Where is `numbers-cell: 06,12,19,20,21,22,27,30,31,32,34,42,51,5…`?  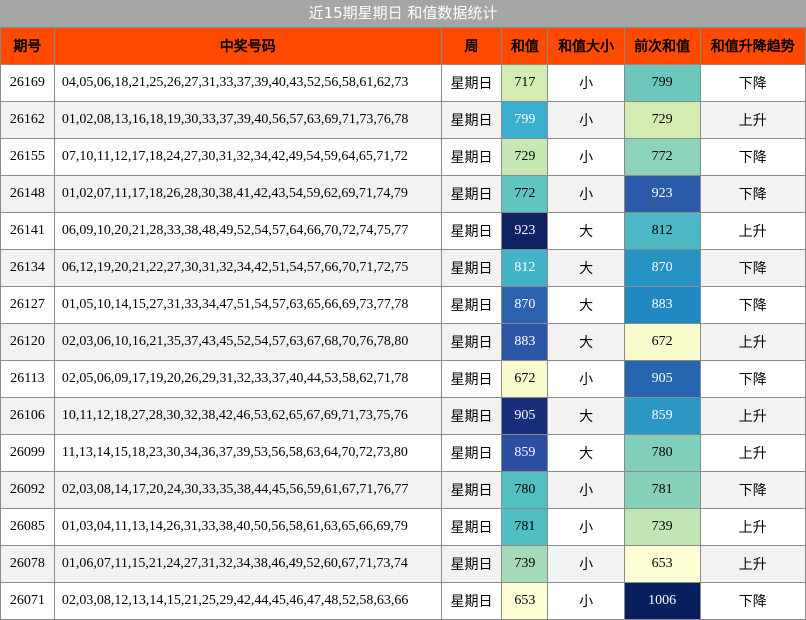
numbers-cell: 06,12,19,20,21,22,27,30,31,32,34,42,51,5… is located at coordinates (247, 268).